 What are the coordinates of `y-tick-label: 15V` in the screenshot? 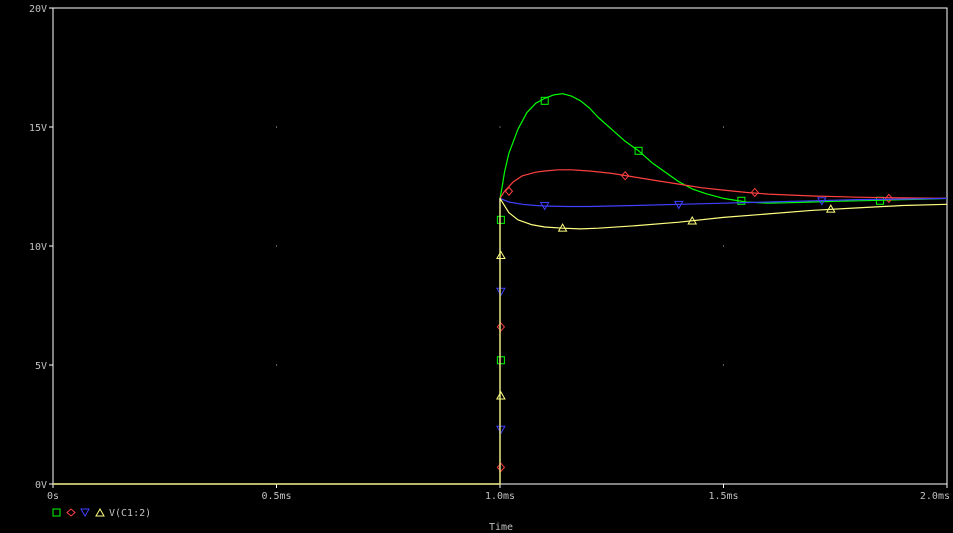 It's located at (38, 128).